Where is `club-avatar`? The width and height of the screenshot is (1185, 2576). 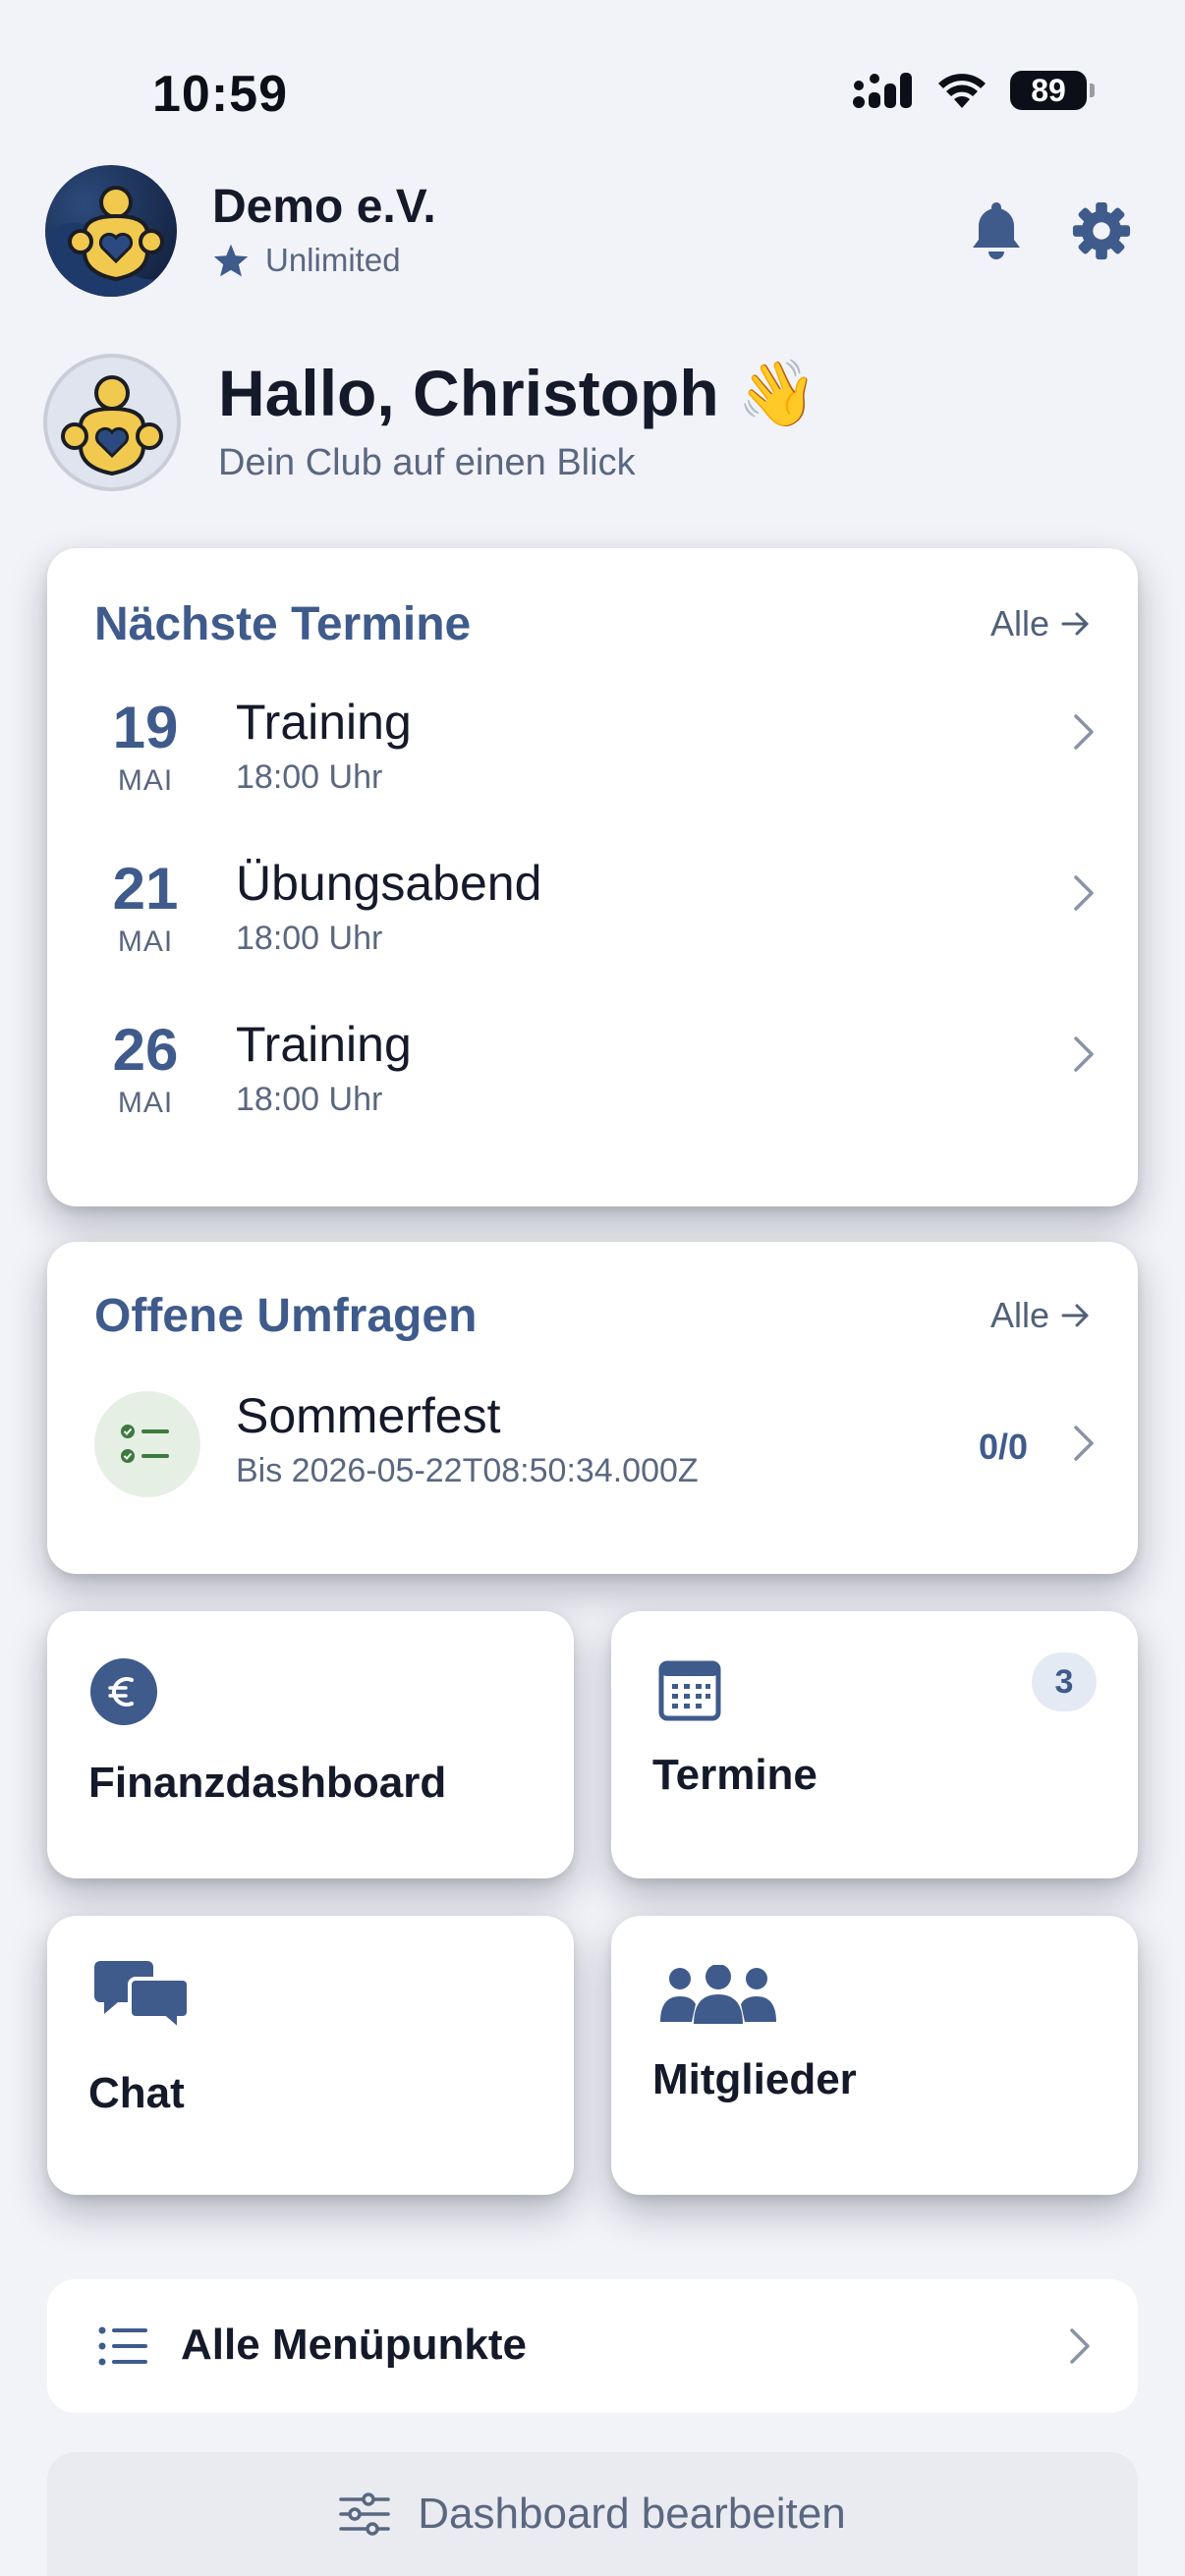
club-avatar is located at coordinates (111, 231).